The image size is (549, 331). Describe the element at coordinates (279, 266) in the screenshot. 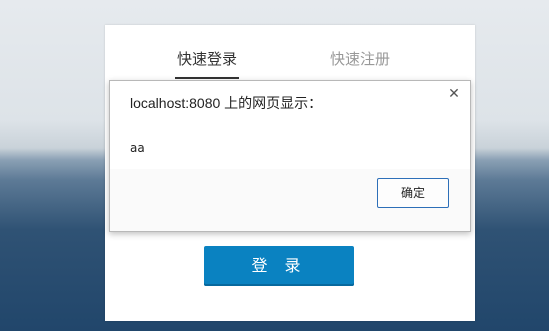

I see `login-button: 登 录` at that location.